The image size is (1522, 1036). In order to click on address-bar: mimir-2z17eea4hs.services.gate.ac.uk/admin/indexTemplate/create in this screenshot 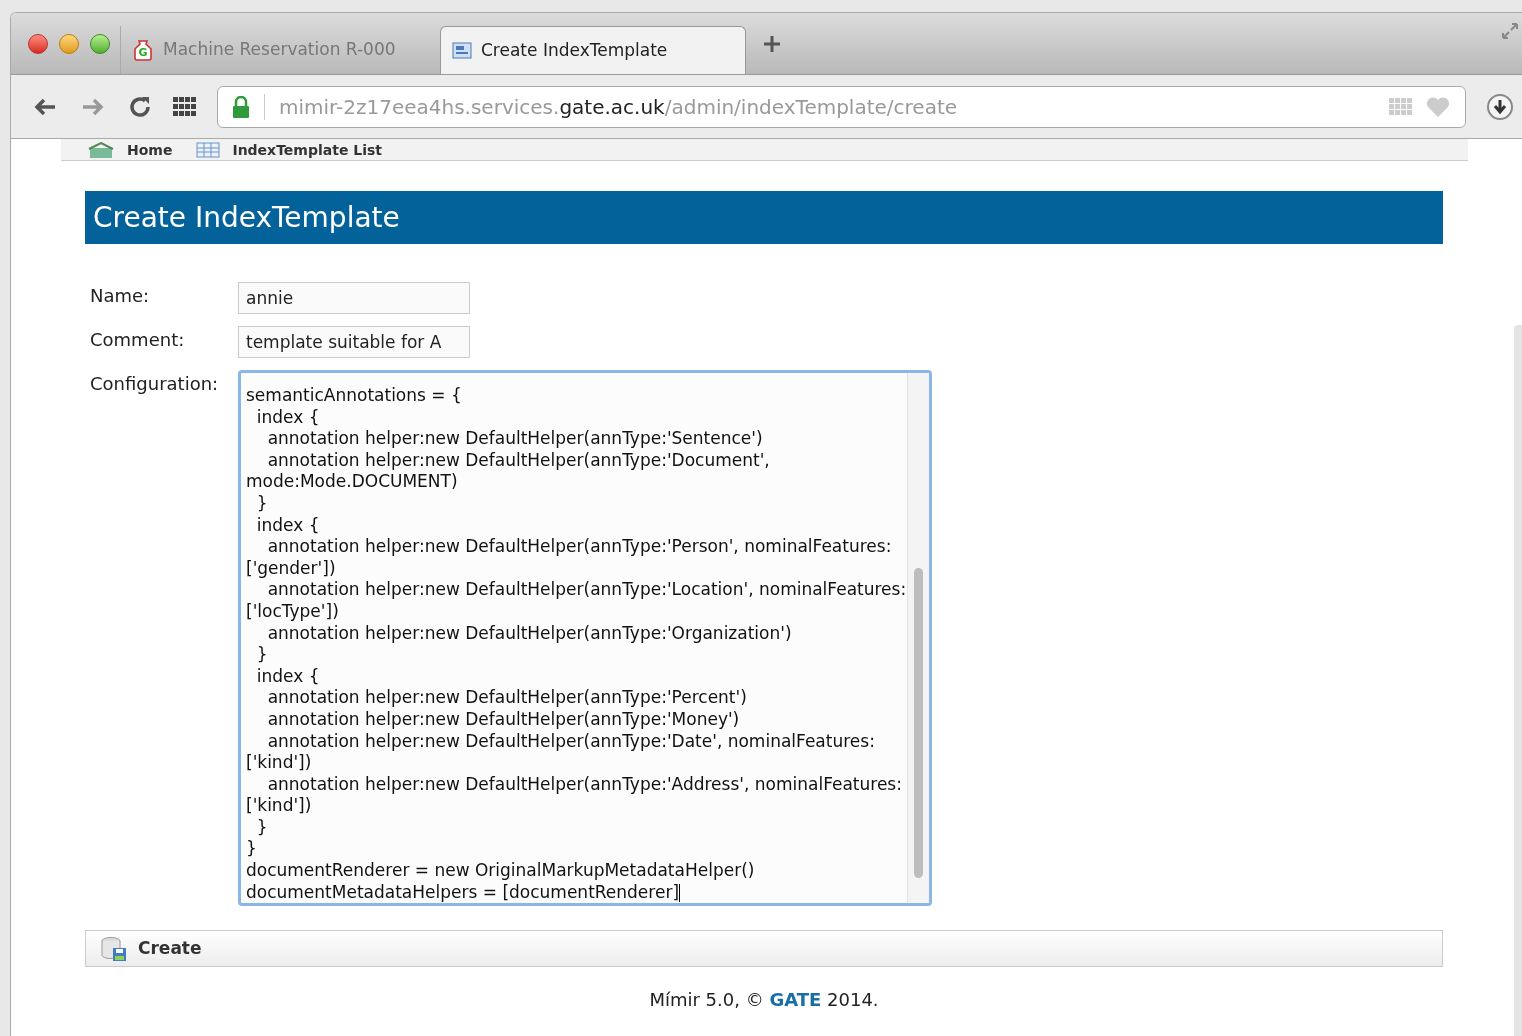, I will do `click(841, 106)`.